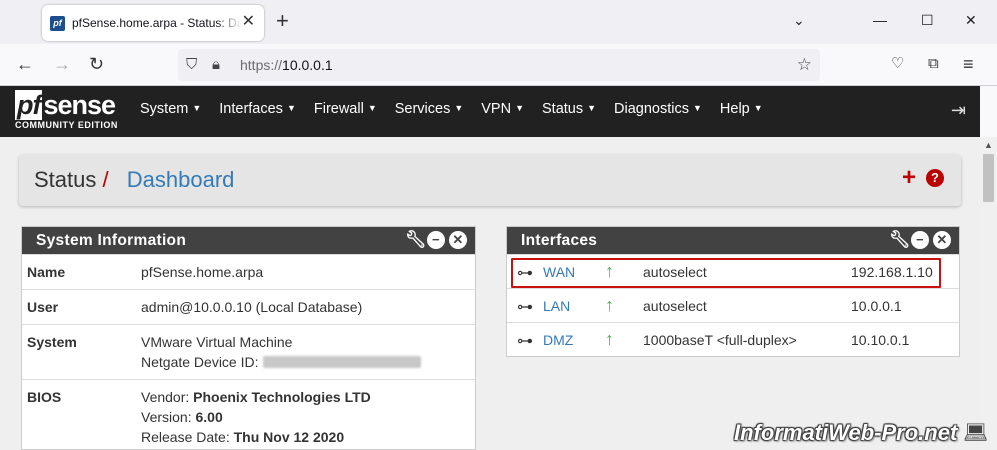 The width and height of the screenshot is (997, 450). Describe the element at coordinates (341, 362) in the screenshot. I see `device-id-redacted` at that location.